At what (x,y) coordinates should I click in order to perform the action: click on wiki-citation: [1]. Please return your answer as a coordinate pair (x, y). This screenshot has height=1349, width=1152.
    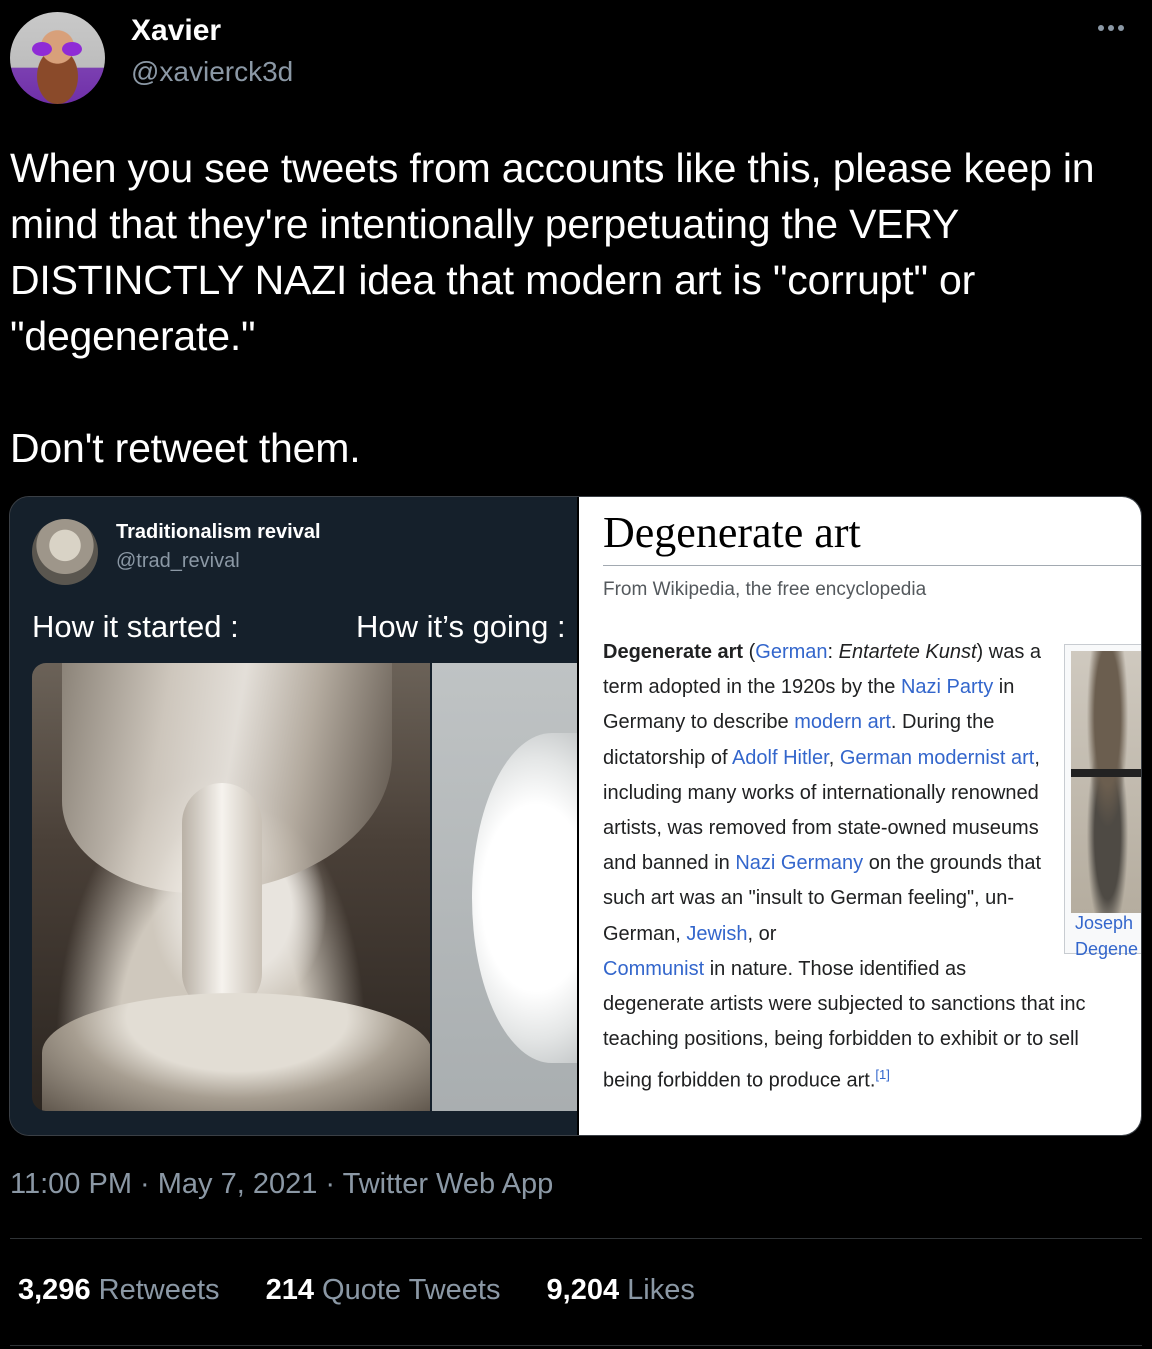
    Looking at the image, I should click on (882, 1075).